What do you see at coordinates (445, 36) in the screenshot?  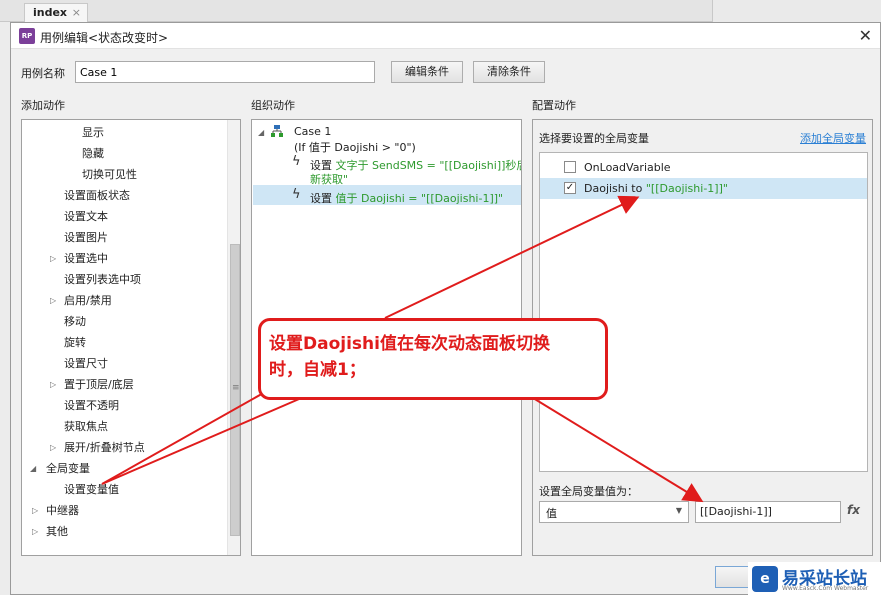 I see `title-bar: RP 用例编辑<状态改变时> ✕` at bounding box center [445, 36].